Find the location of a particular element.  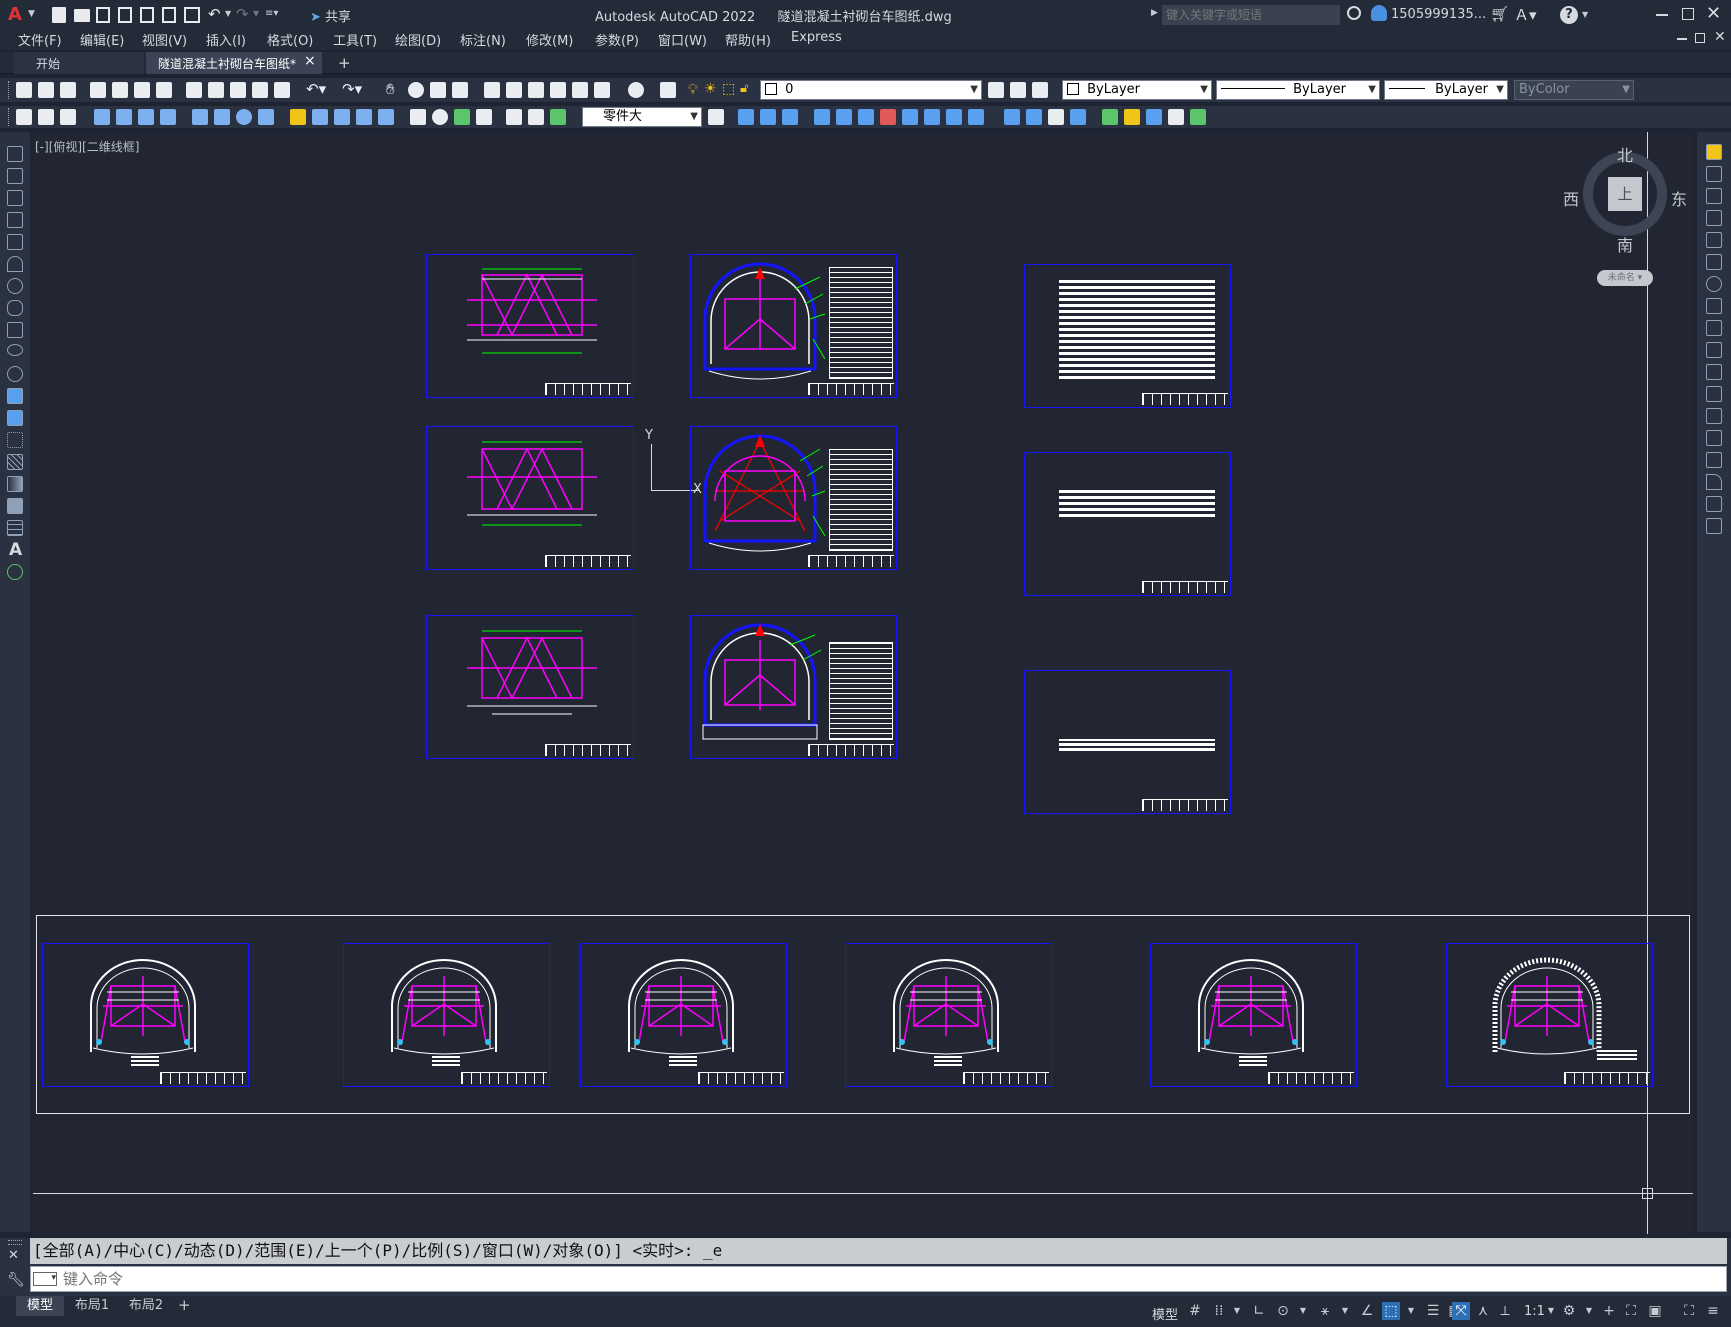

baseline-dim-icon is located at coordinates (320, 117).